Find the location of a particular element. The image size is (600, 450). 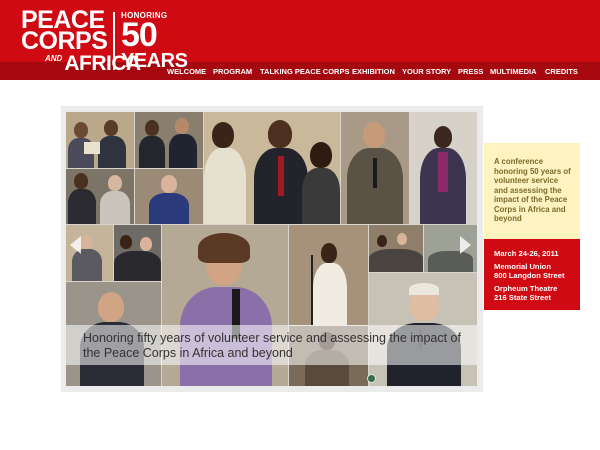

photo-group-smiling is located at coordinates (272, 168).